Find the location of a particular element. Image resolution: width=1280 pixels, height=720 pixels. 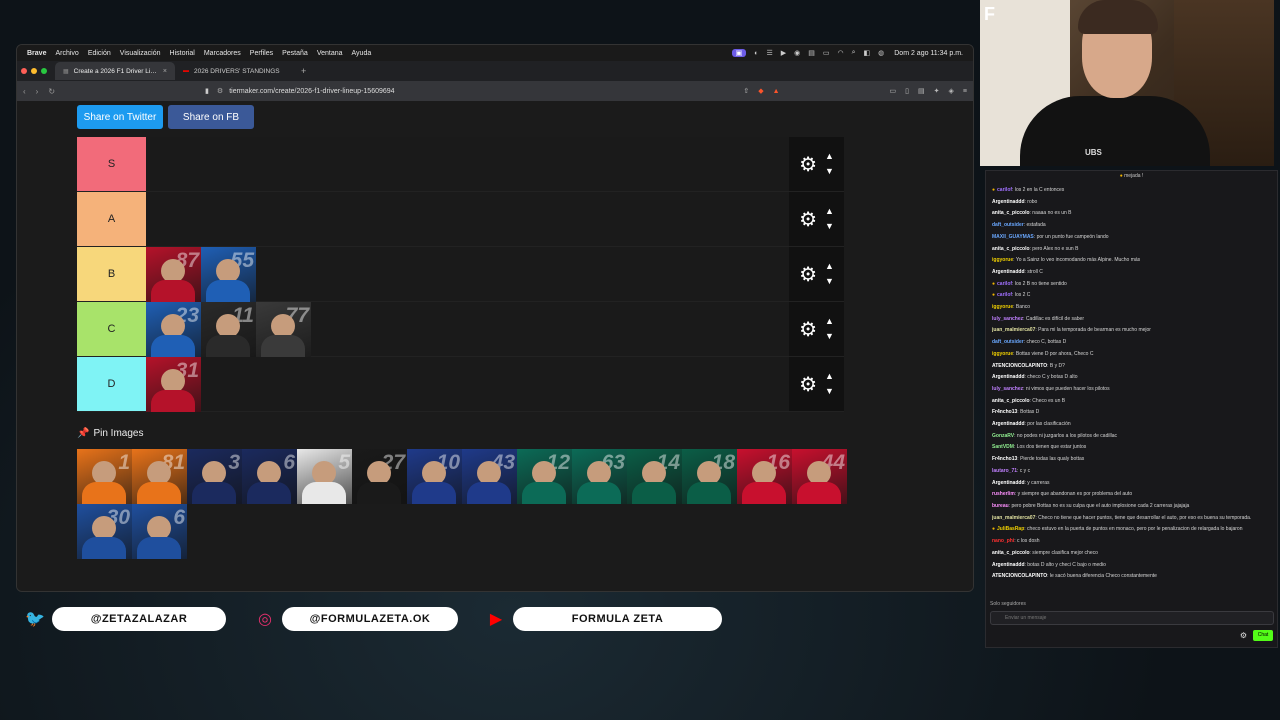

maximize-window-button is located at coordinates (44, 71).